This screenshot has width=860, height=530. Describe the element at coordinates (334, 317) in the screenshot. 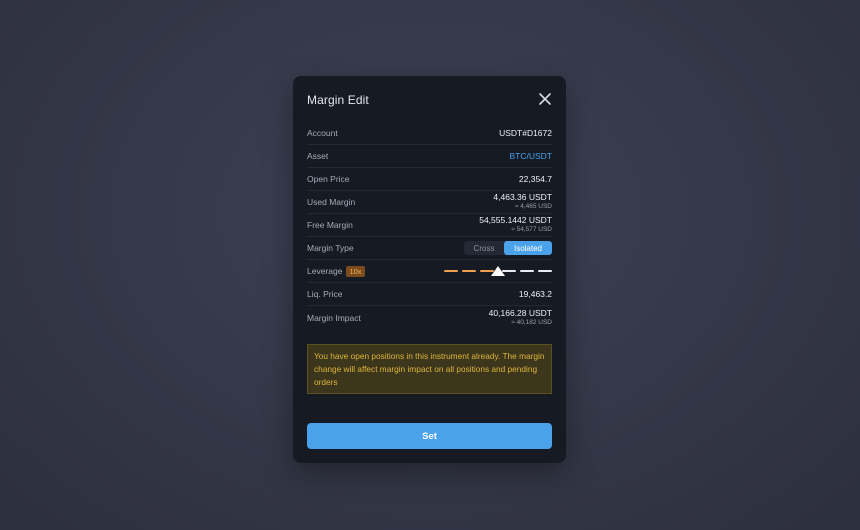

I see `margin-impact-label: Margin Impact` at that location.